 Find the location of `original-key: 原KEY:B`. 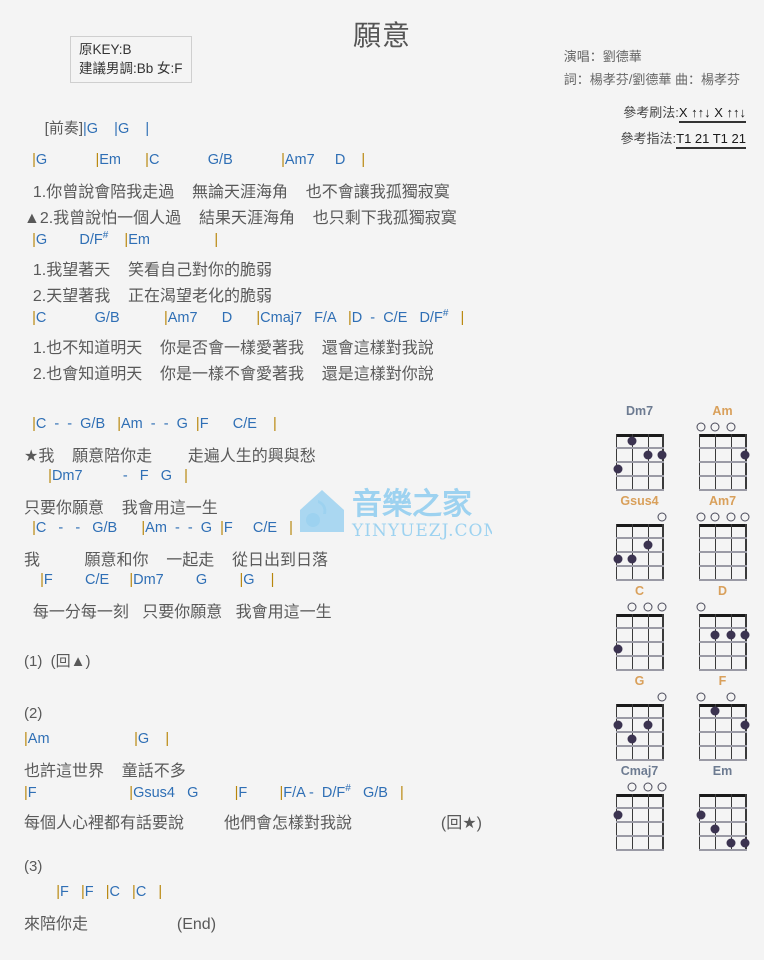

original-key: 原KEY:B is located at coordinates (105, 49).